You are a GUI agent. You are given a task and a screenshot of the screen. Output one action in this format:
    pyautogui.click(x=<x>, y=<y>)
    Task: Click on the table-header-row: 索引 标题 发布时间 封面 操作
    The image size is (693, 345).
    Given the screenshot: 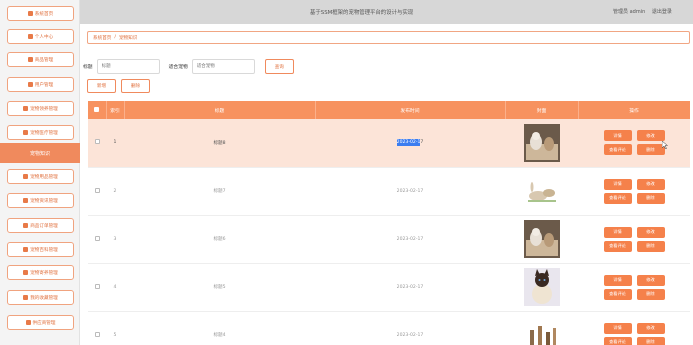 What is the action you would take?
    pyautogui.click(x=389, y=110)
    